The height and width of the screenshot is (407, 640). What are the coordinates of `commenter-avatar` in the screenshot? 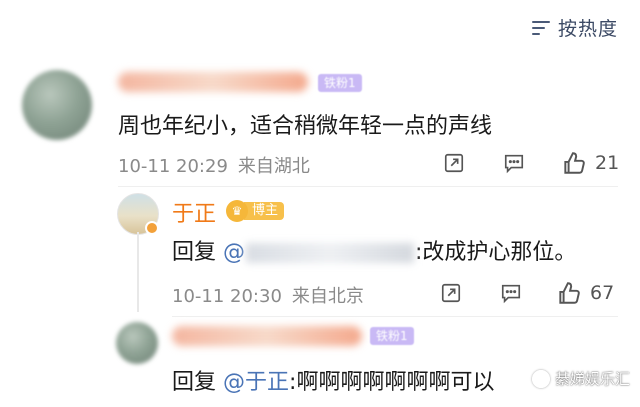 It's located at (57, 105).